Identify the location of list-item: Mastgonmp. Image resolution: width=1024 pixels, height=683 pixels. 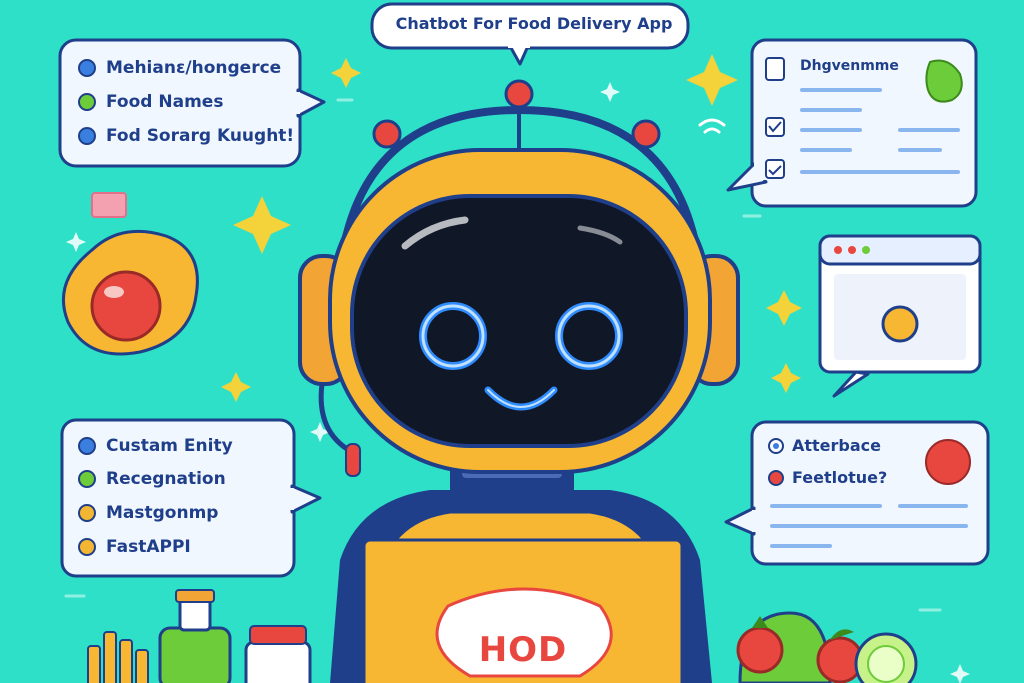
(162, 513).